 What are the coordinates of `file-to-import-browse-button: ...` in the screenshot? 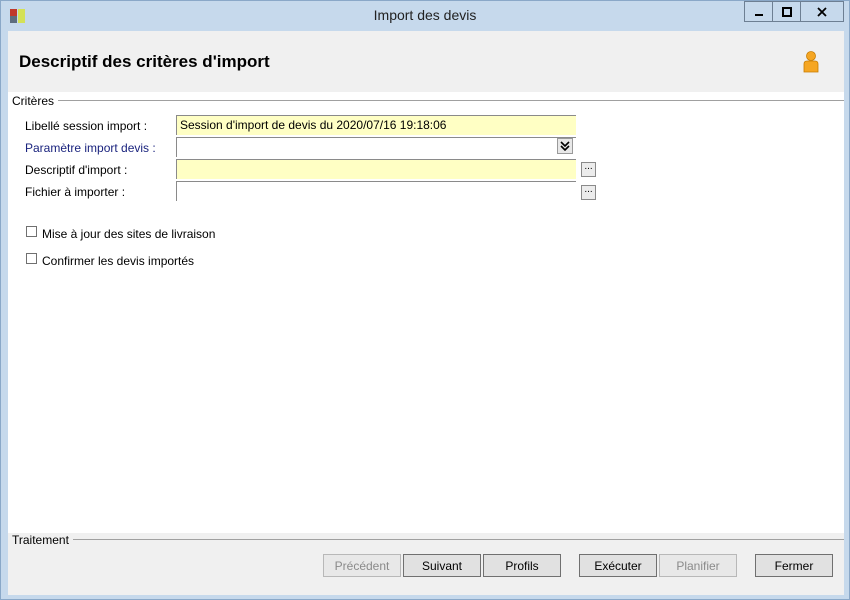 It's located at (588, 192).